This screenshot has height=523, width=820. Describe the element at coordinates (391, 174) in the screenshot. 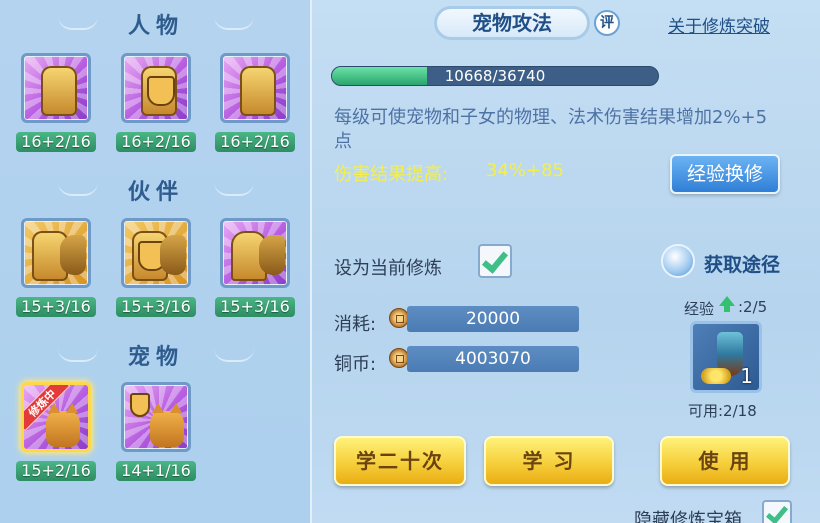

I see `effect-label: 伤害结果提高:` at that location.